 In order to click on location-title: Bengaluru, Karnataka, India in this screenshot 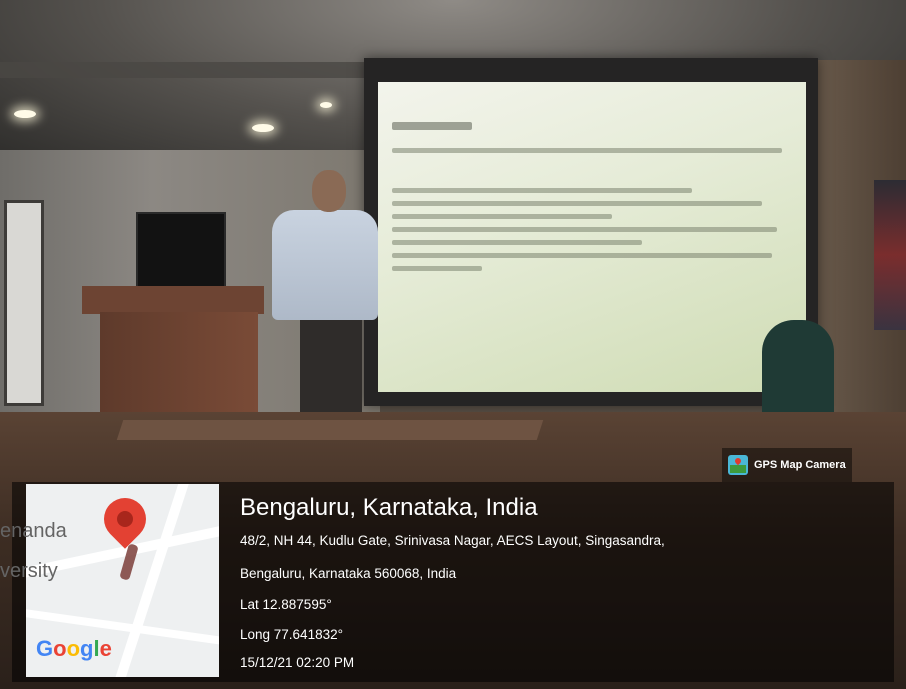, I will do `click(389, 507)`.